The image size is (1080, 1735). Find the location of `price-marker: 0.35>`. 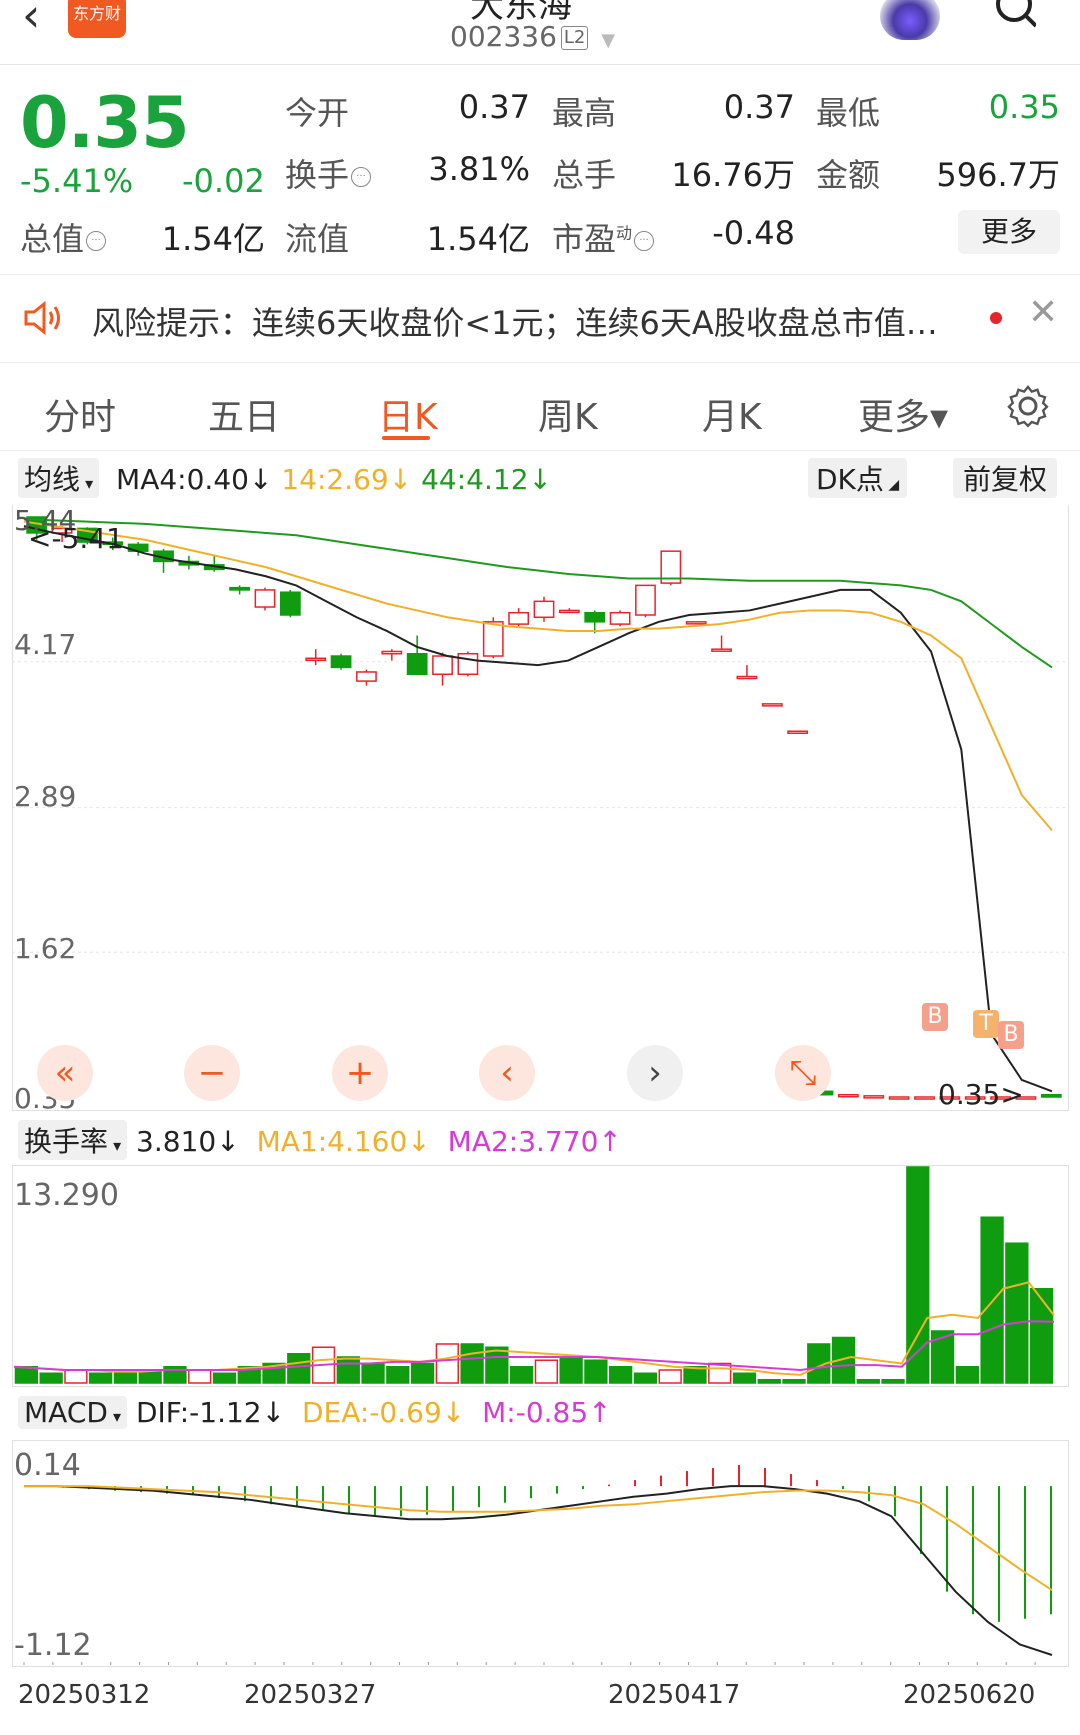

price-marker: 0.35> is located at coordinates (981, 1094).